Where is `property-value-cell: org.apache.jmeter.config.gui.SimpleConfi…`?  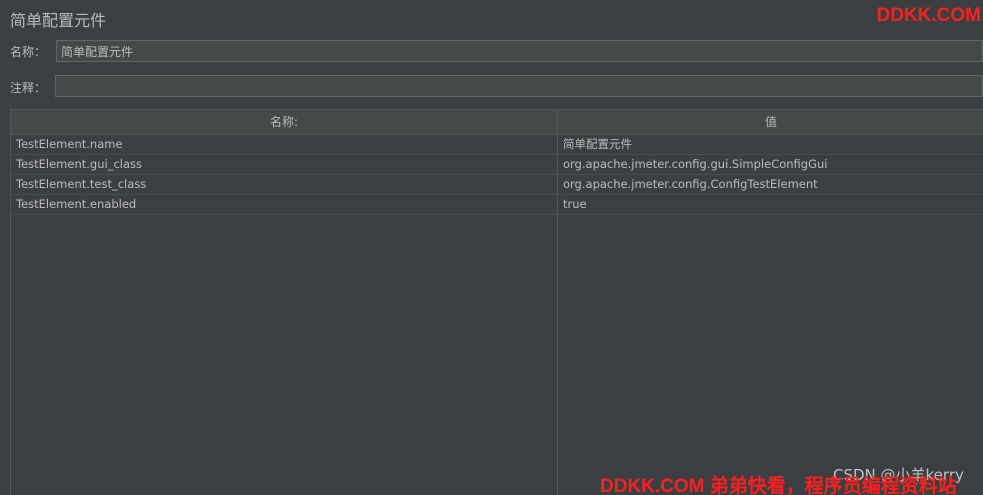
property-value-cell: org.apache.jmeter.config.gui.SimpleConfi… is located at coordinates (770, 164).